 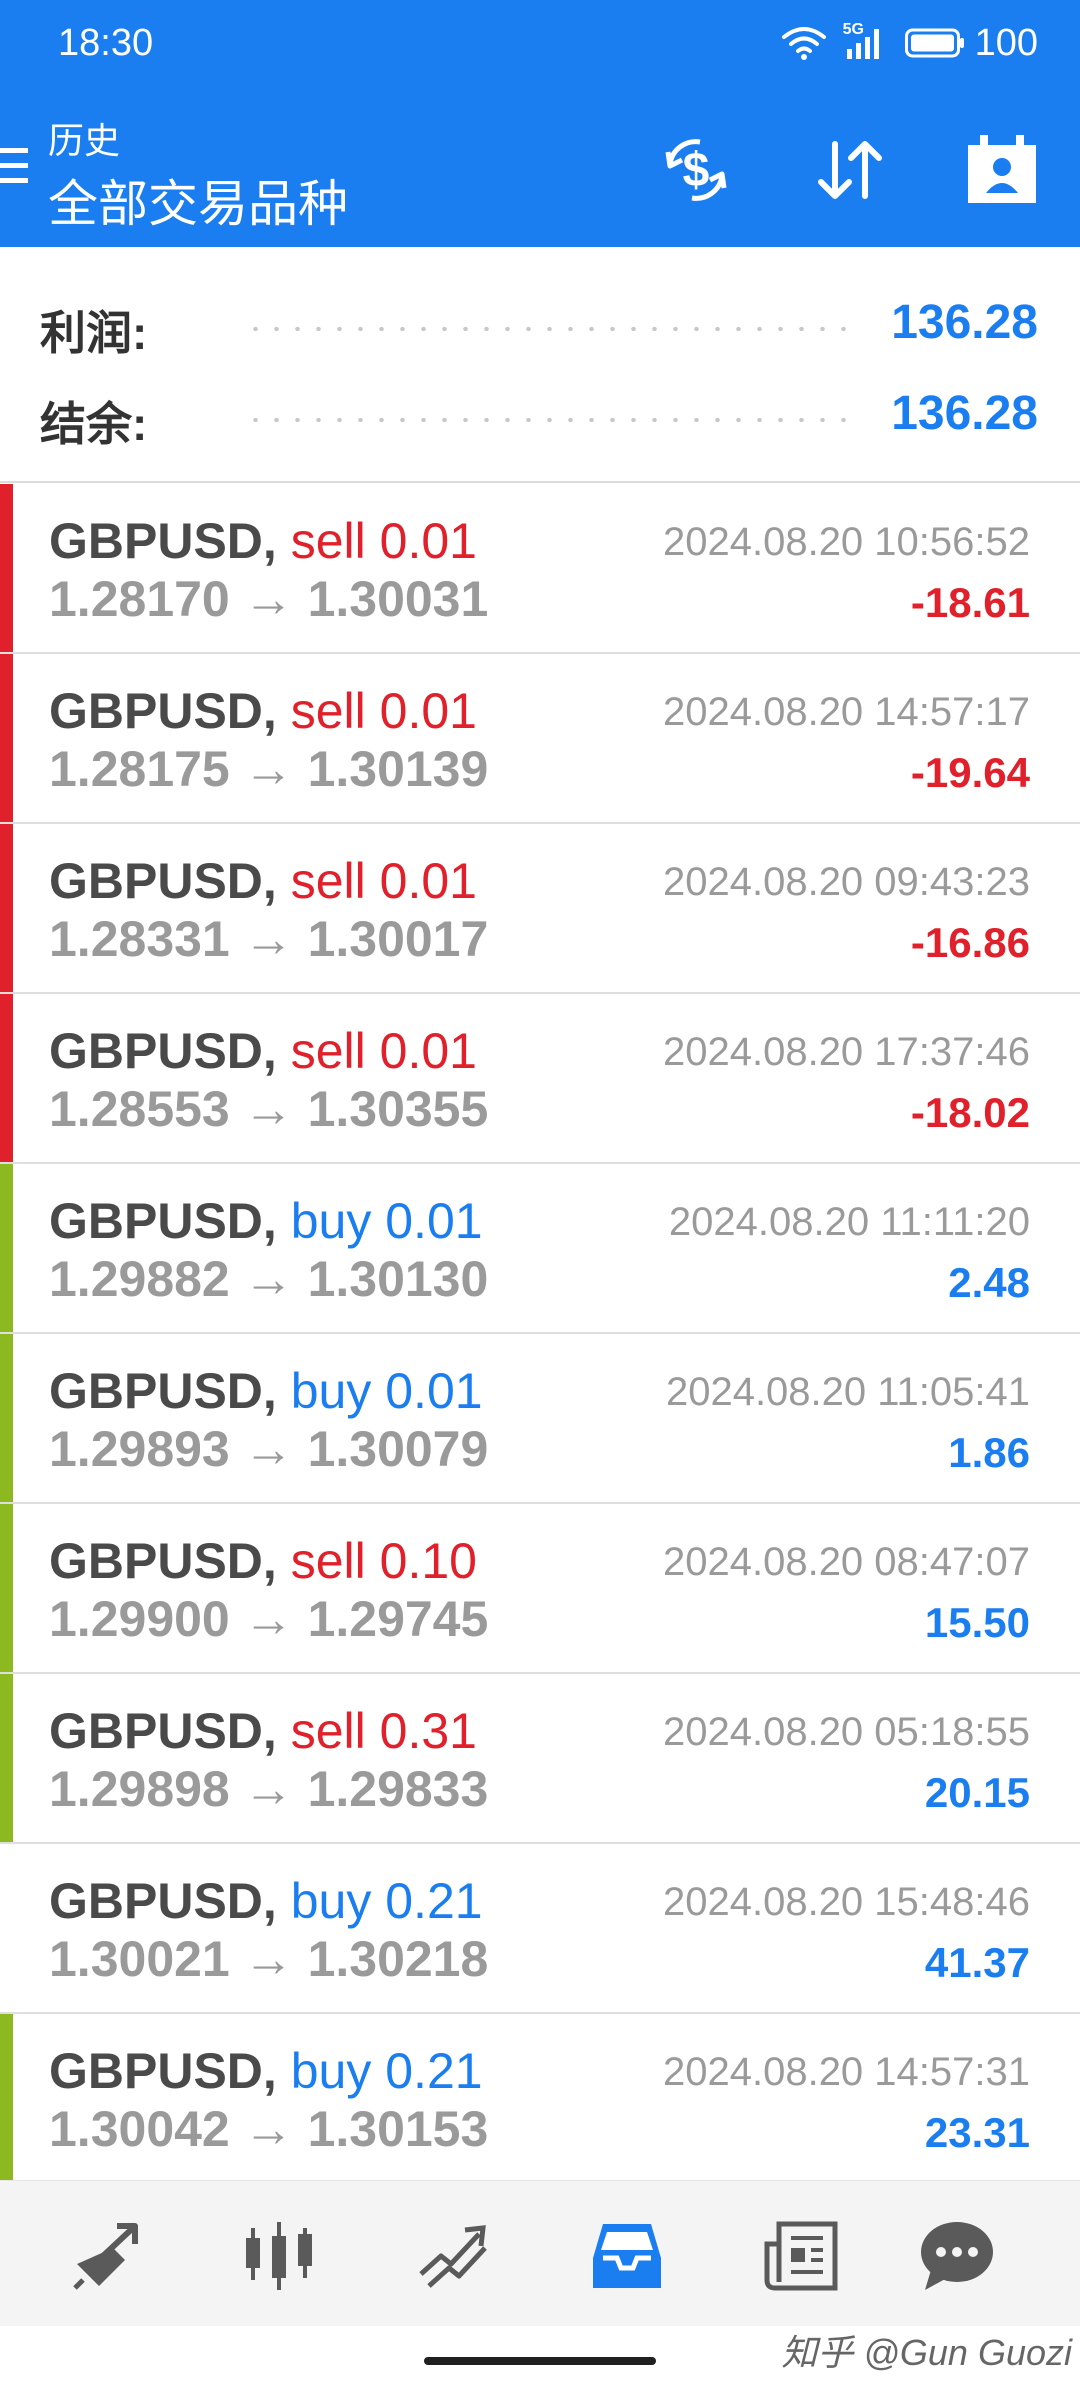 What do you see at coordinates (398, 769) in the screenshot?
I see `close-price: 1.30139` at bounding box center [398, 769].